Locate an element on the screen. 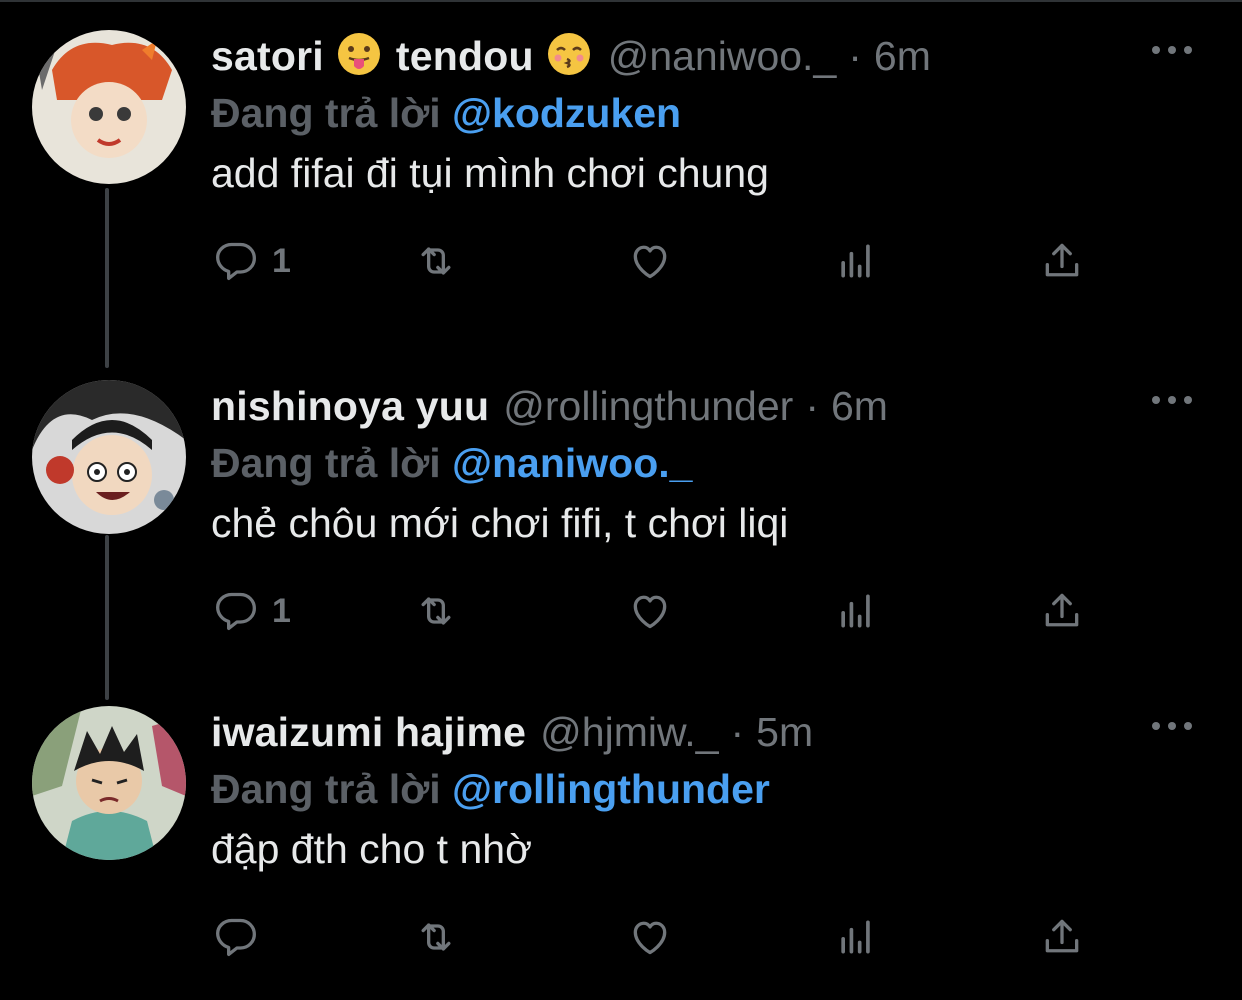  display-name: nishinoya yuu is located at coordinates (350, 406).